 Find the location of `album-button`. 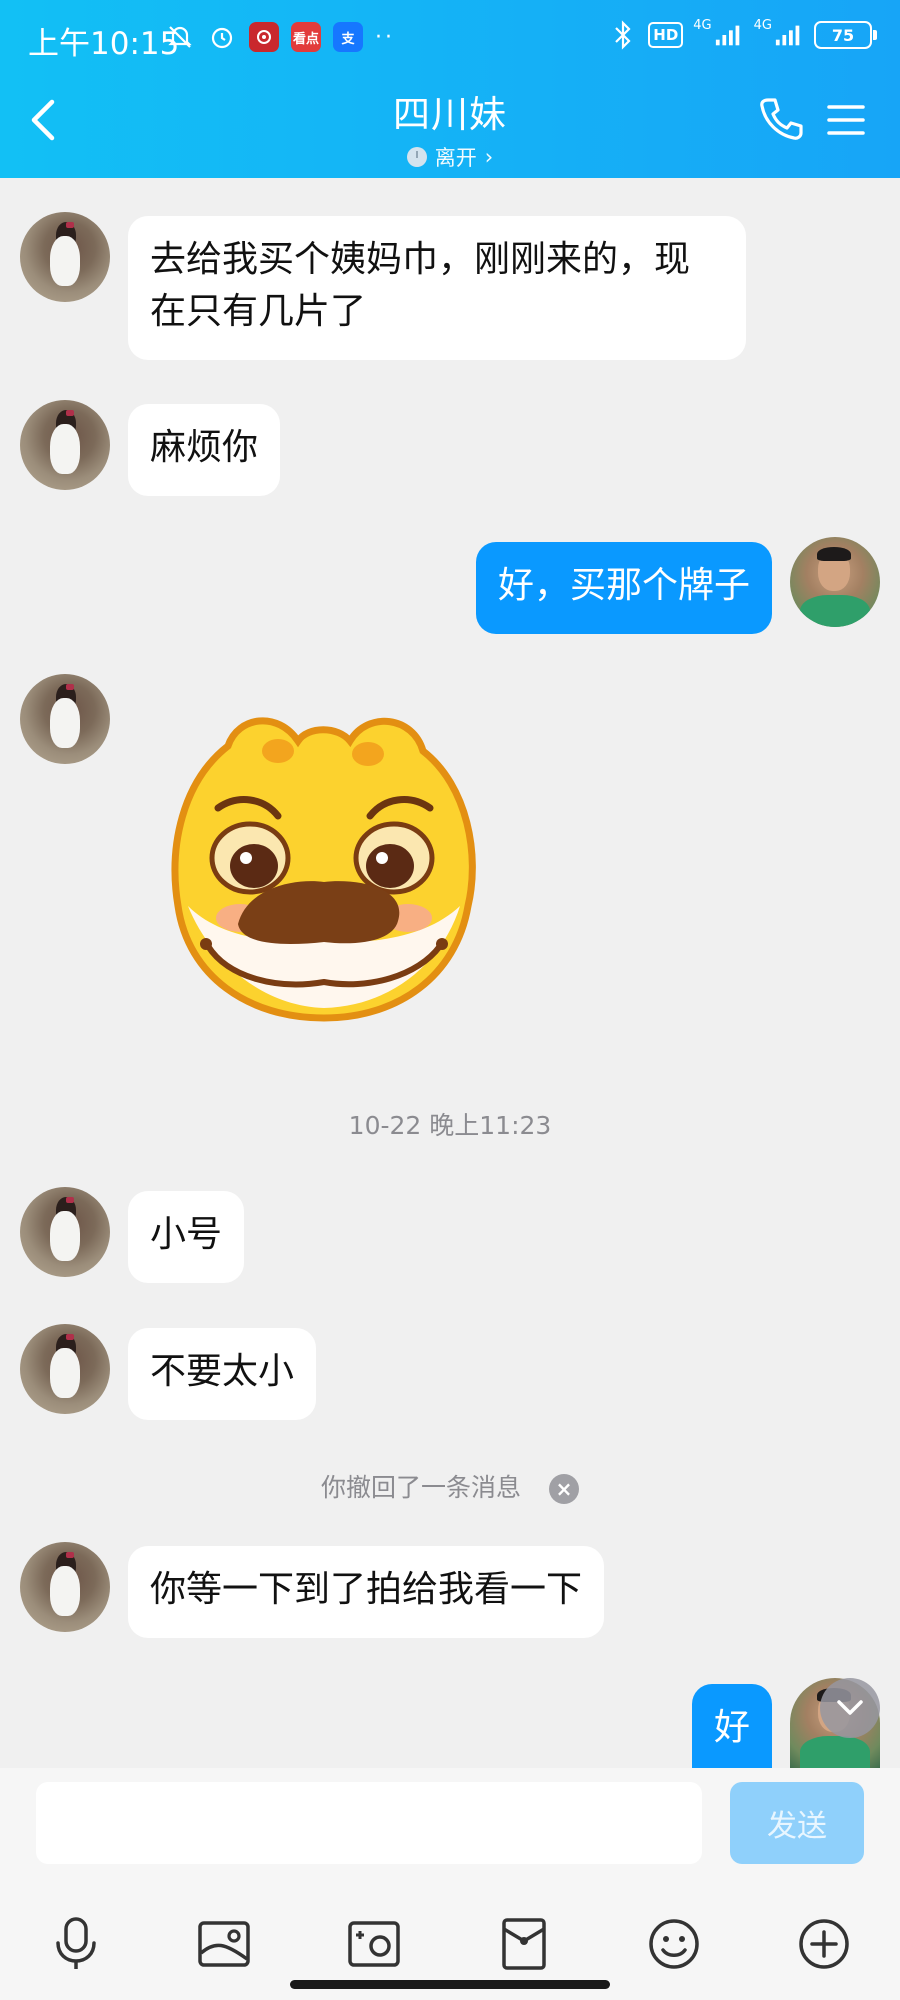

album-button is located at coordinates (224, 1944).